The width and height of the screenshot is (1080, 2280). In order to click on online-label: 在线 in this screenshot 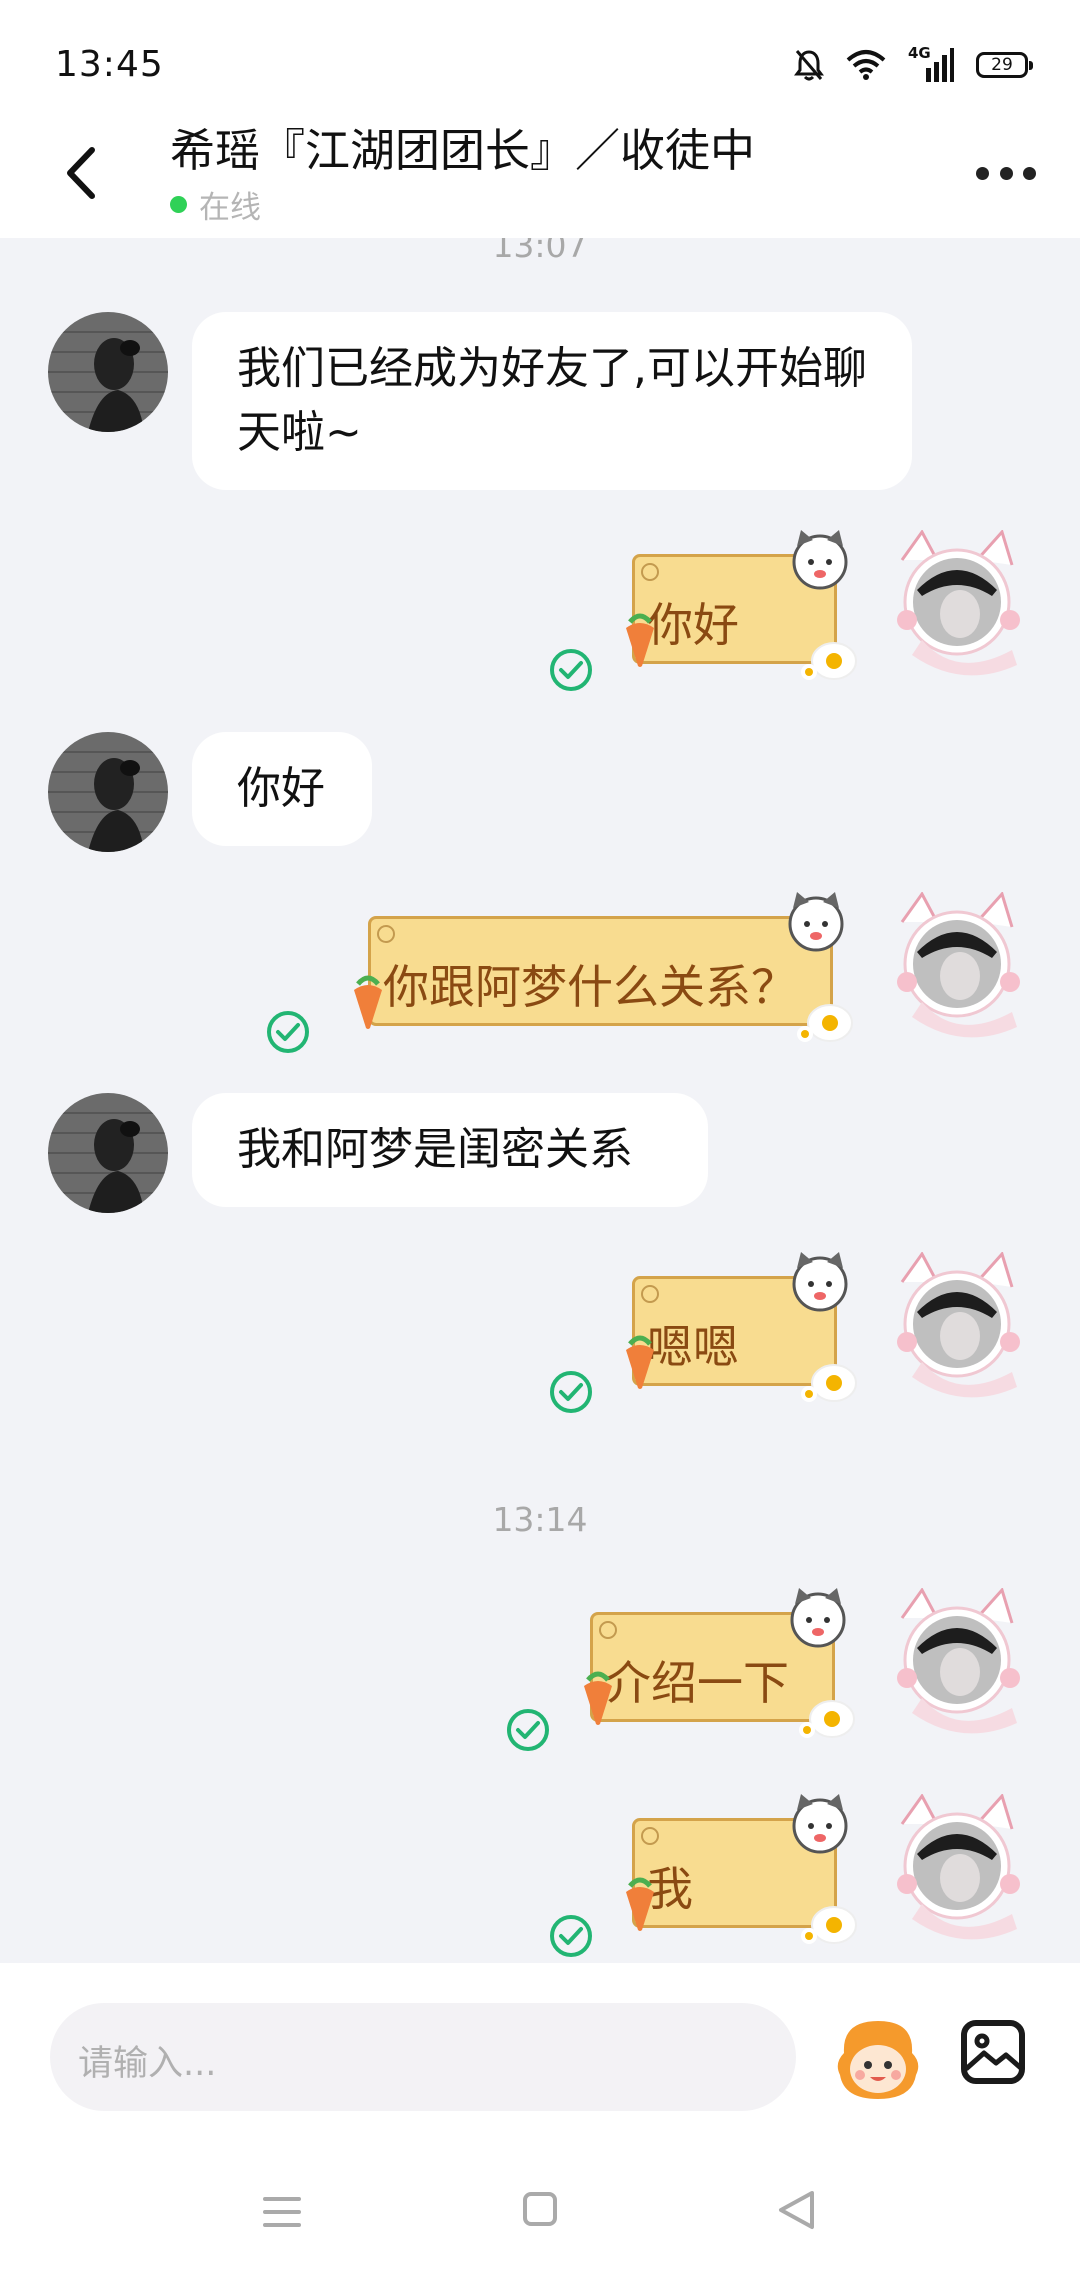, I will do `click(230, 208)`.